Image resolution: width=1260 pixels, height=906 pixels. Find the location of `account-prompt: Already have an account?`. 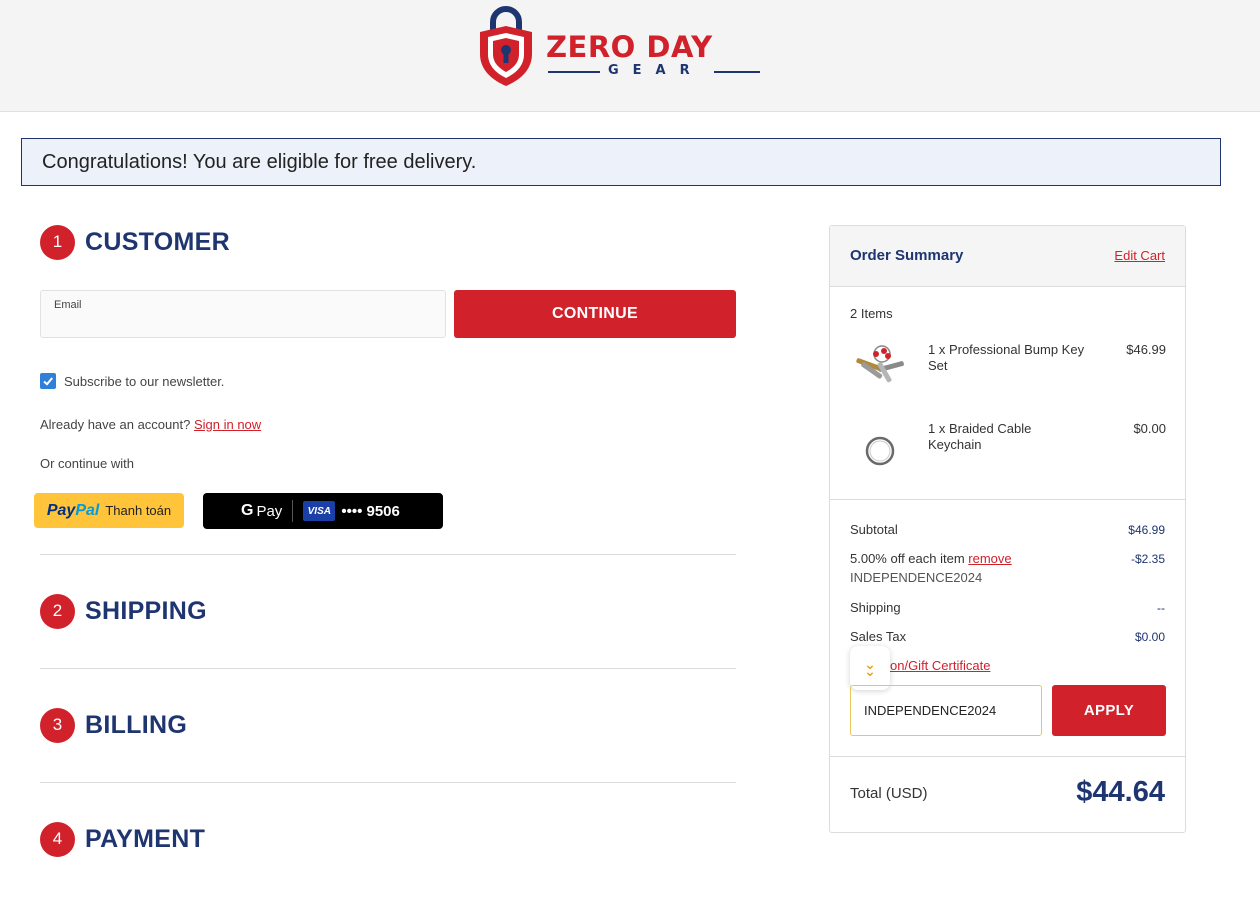

account-prompt: Already have an account? is located at coordinates (115, 424).